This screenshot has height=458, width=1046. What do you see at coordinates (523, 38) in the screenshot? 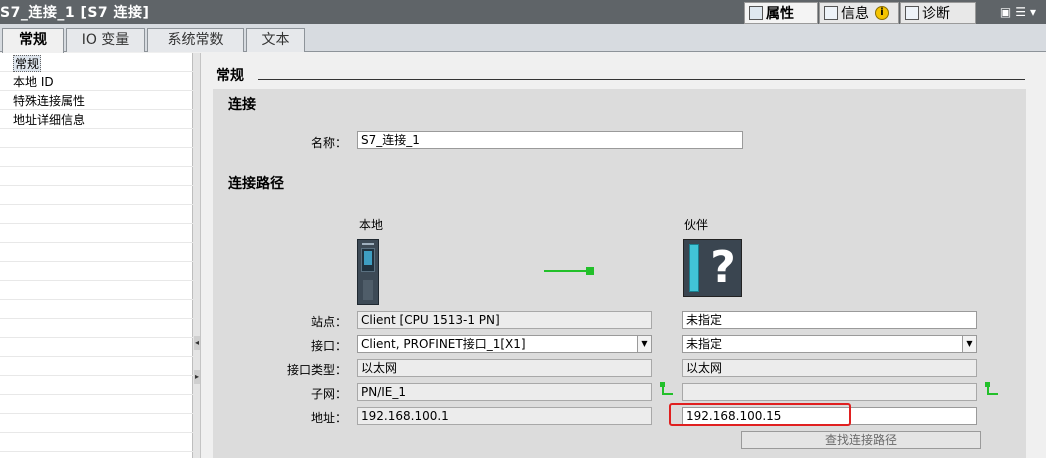
I see `tab-bar: 常规 IO 变量 系统常数 文本` at bounding box center [523, 38].